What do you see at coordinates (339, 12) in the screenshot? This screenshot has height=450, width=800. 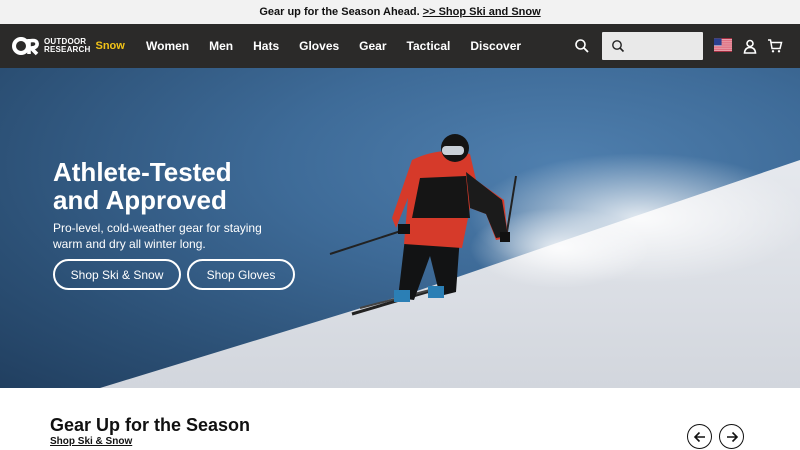 I see `announcement-text: Gear up for the Season Ahead.` at bounding box center [339, 12].